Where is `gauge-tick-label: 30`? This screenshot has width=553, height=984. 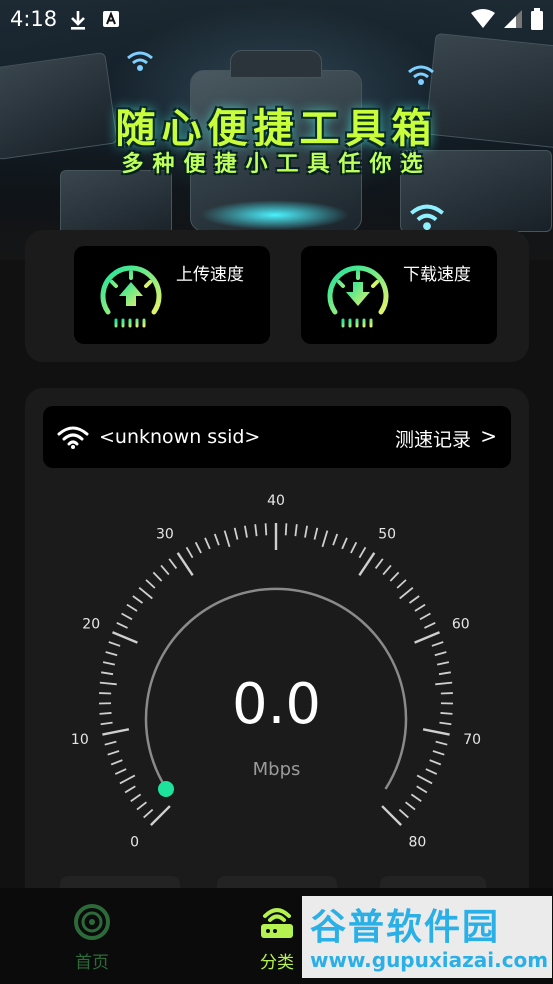
gauge-tick-label: 30 is located at coordinates (165, 535).